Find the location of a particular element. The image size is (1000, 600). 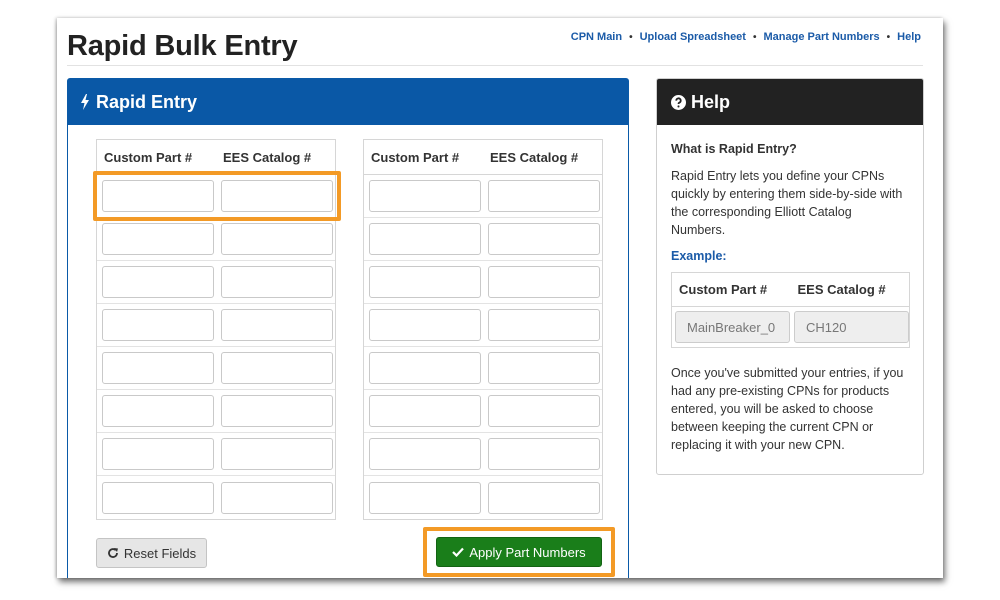

example-custom-part-field is located at coordinates (732, 327).